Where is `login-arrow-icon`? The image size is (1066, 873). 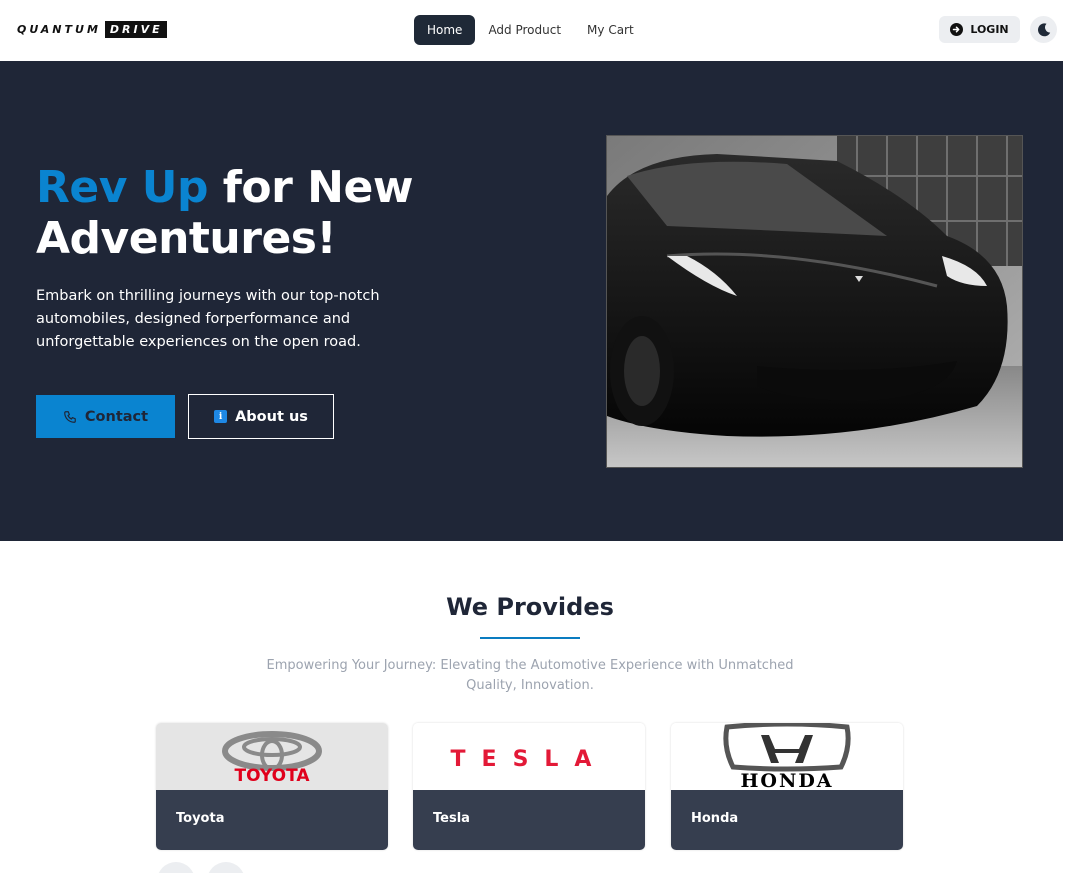 login-arrow-icon is located at coordinates (957, 29).